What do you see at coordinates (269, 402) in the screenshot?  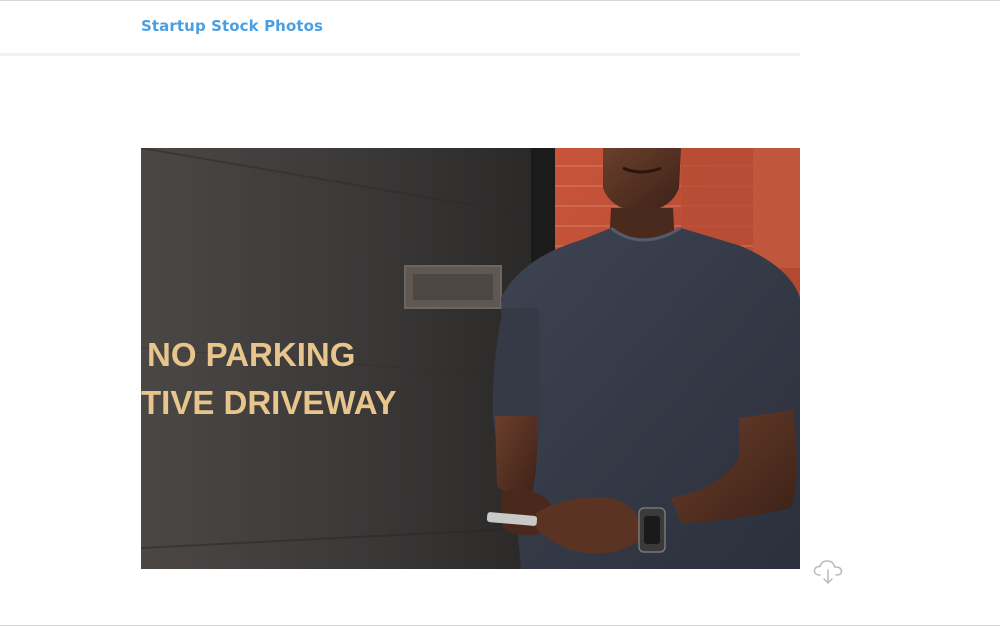 I see `sign-text-line-2: TIVE DRIVEWAY` at bounding box center [269, 402].